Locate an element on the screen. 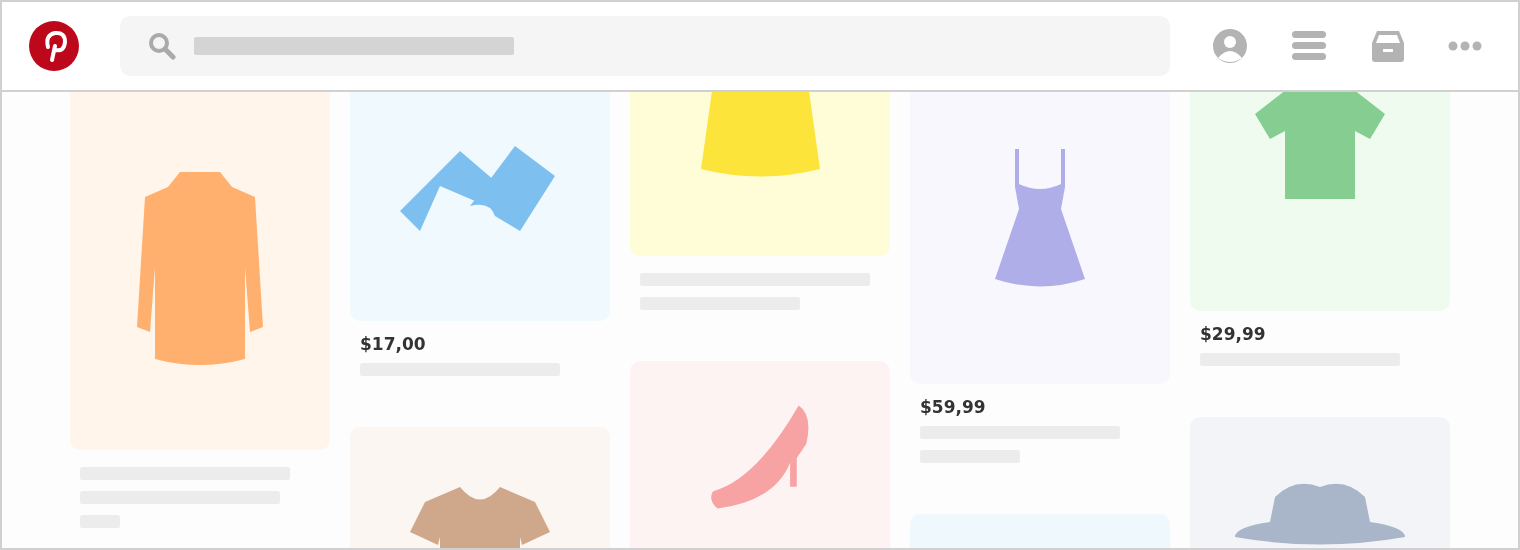 The image size is (1520, 550). price: $17,00 is located at coordinates (393, 344).